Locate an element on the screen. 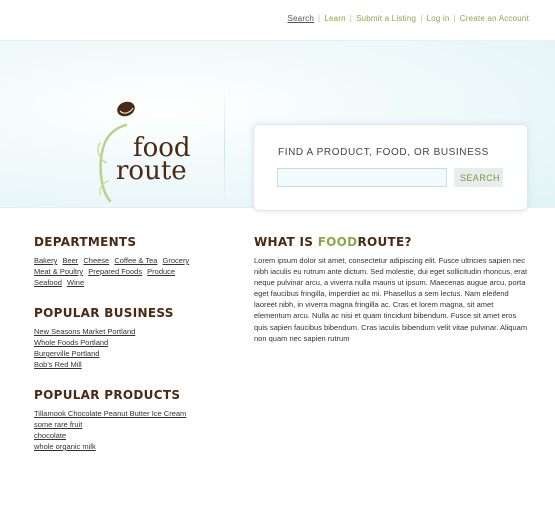  department-link: Wine is located at coordinates (75, 282).